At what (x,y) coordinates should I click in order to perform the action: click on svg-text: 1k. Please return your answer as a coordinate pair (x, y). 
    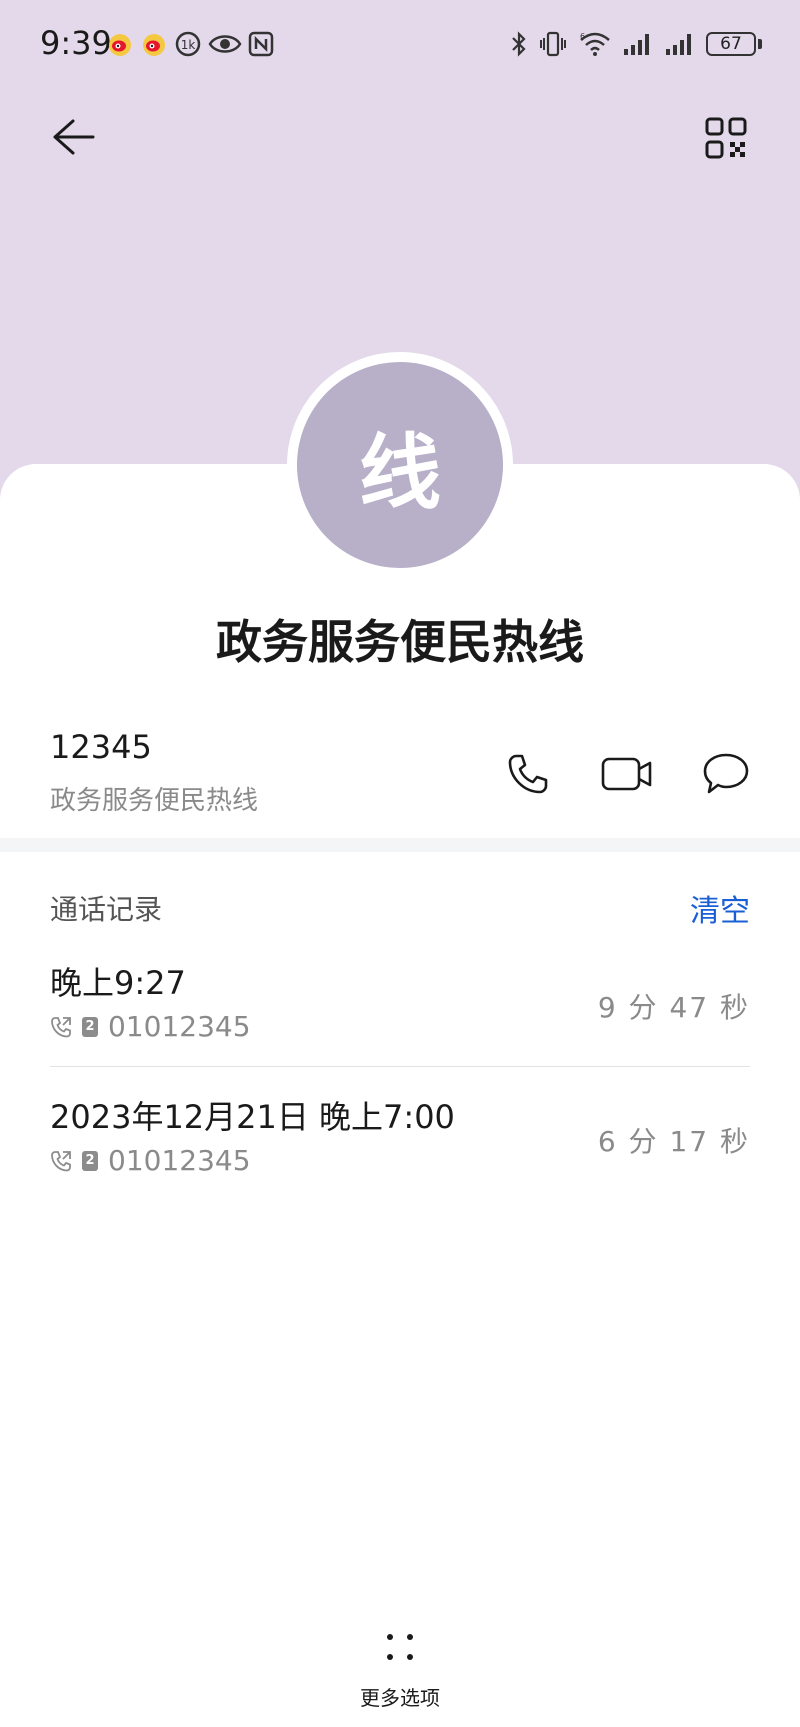
    Looking at the image, I should click on (188, 45).